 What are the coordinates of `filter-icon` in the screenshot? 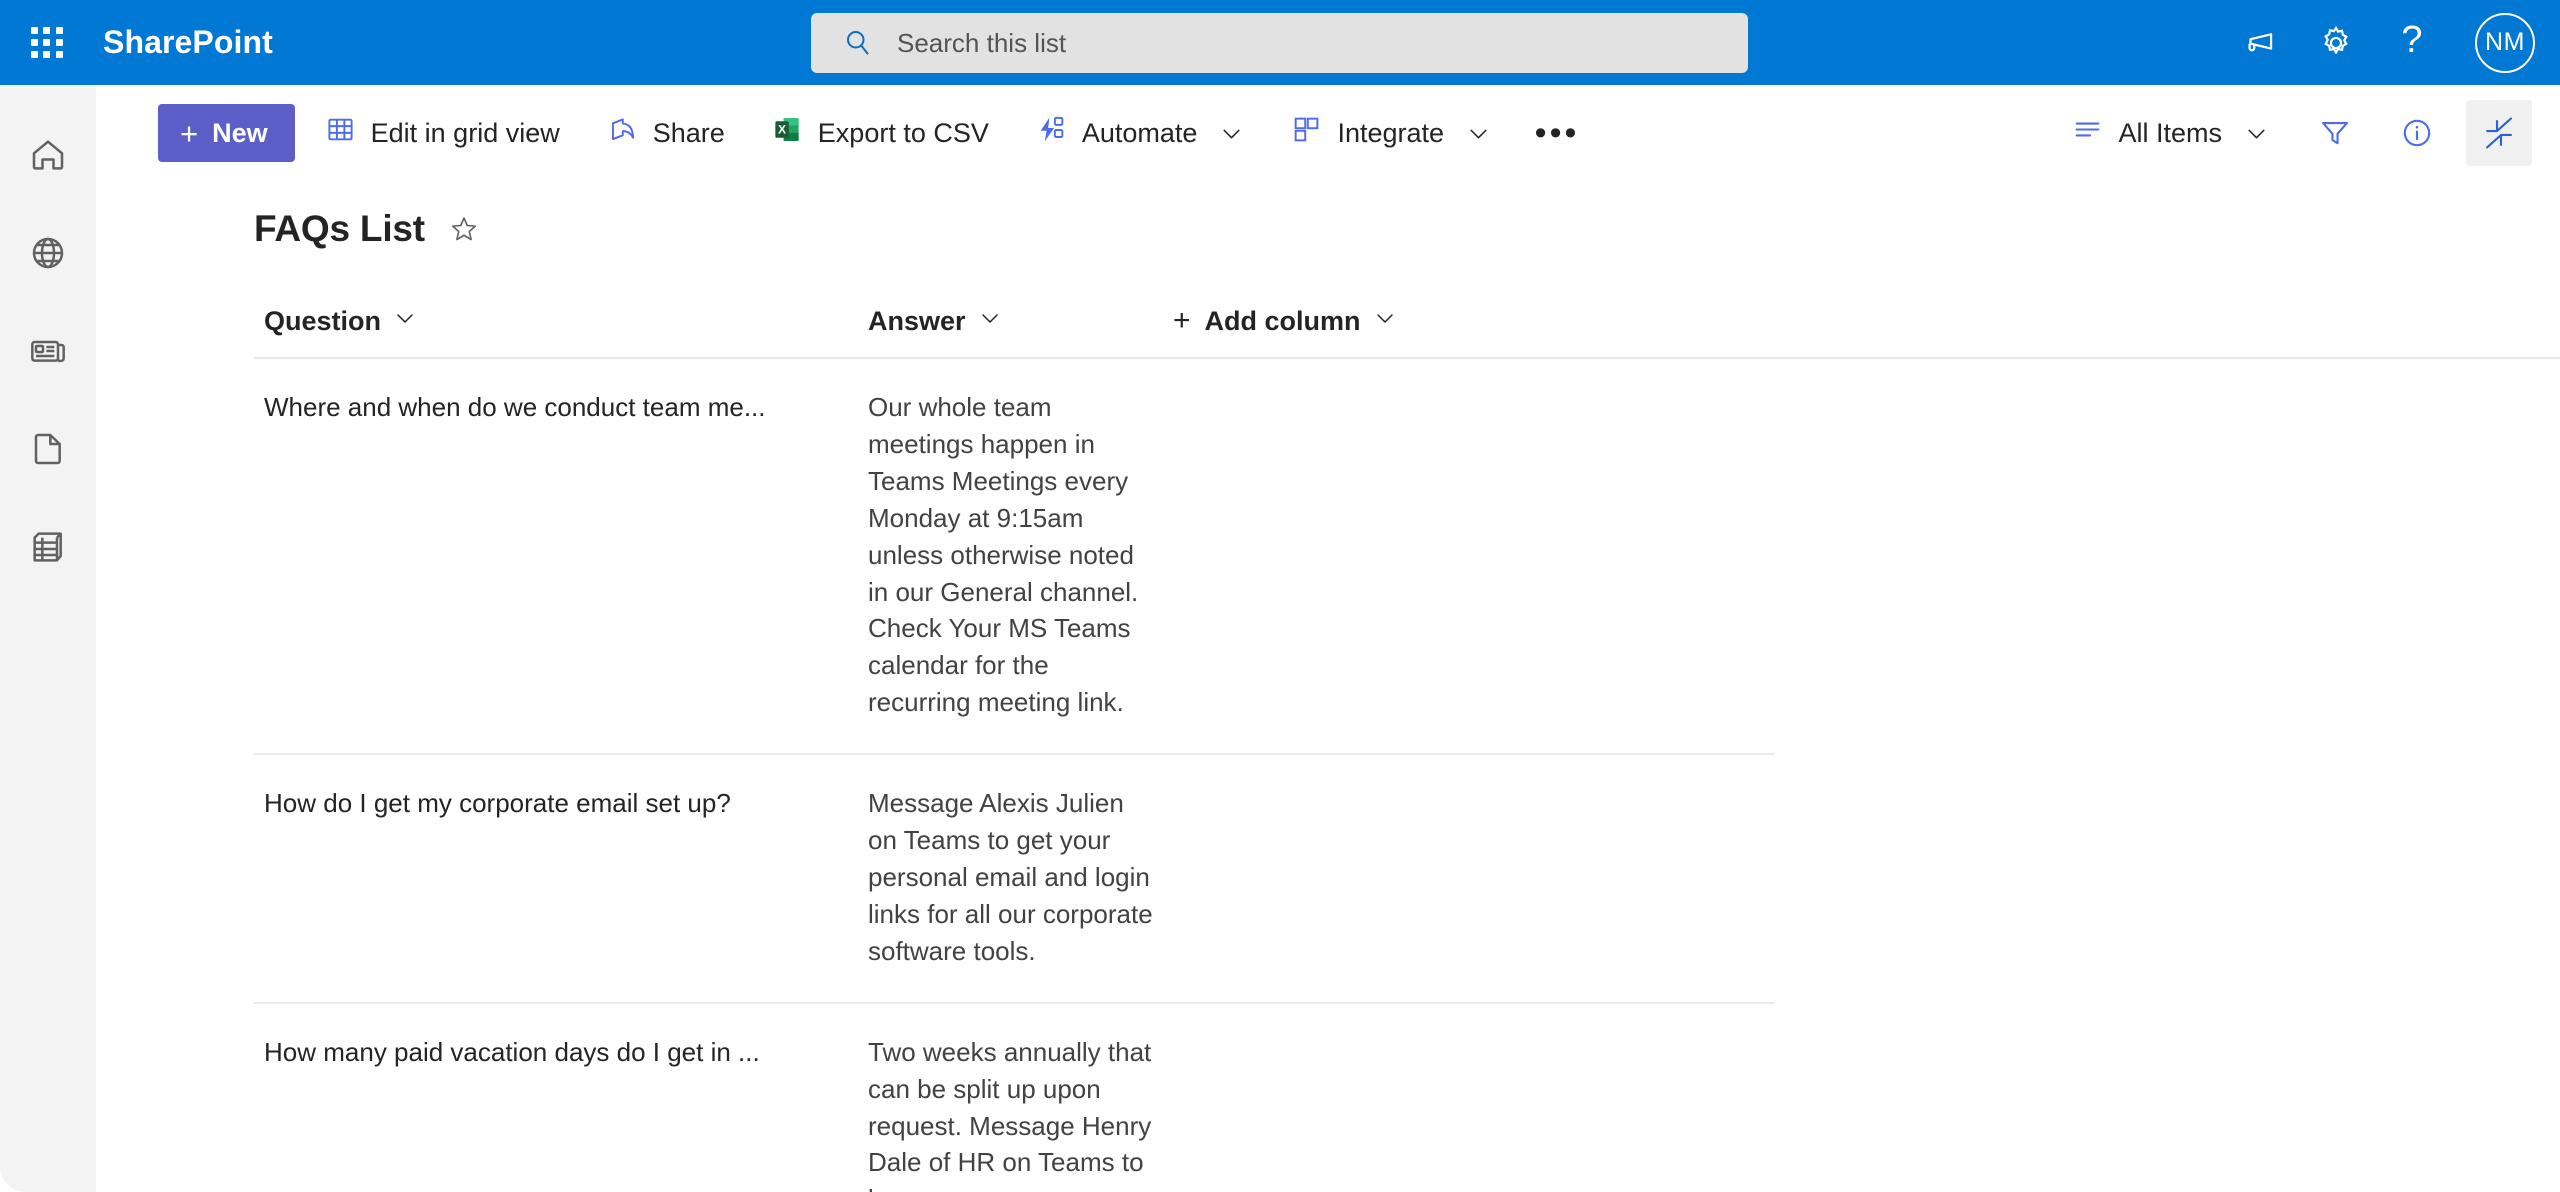 It's located at (2335, 133).